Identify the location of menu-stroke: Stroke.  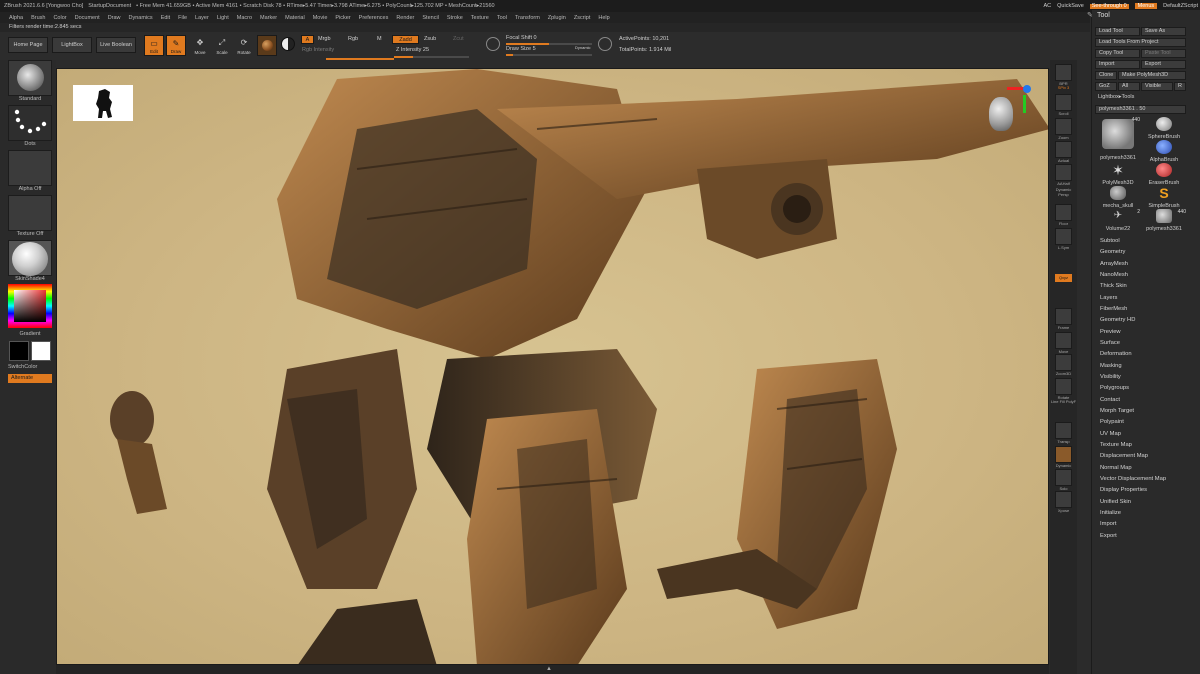
(455, 18).